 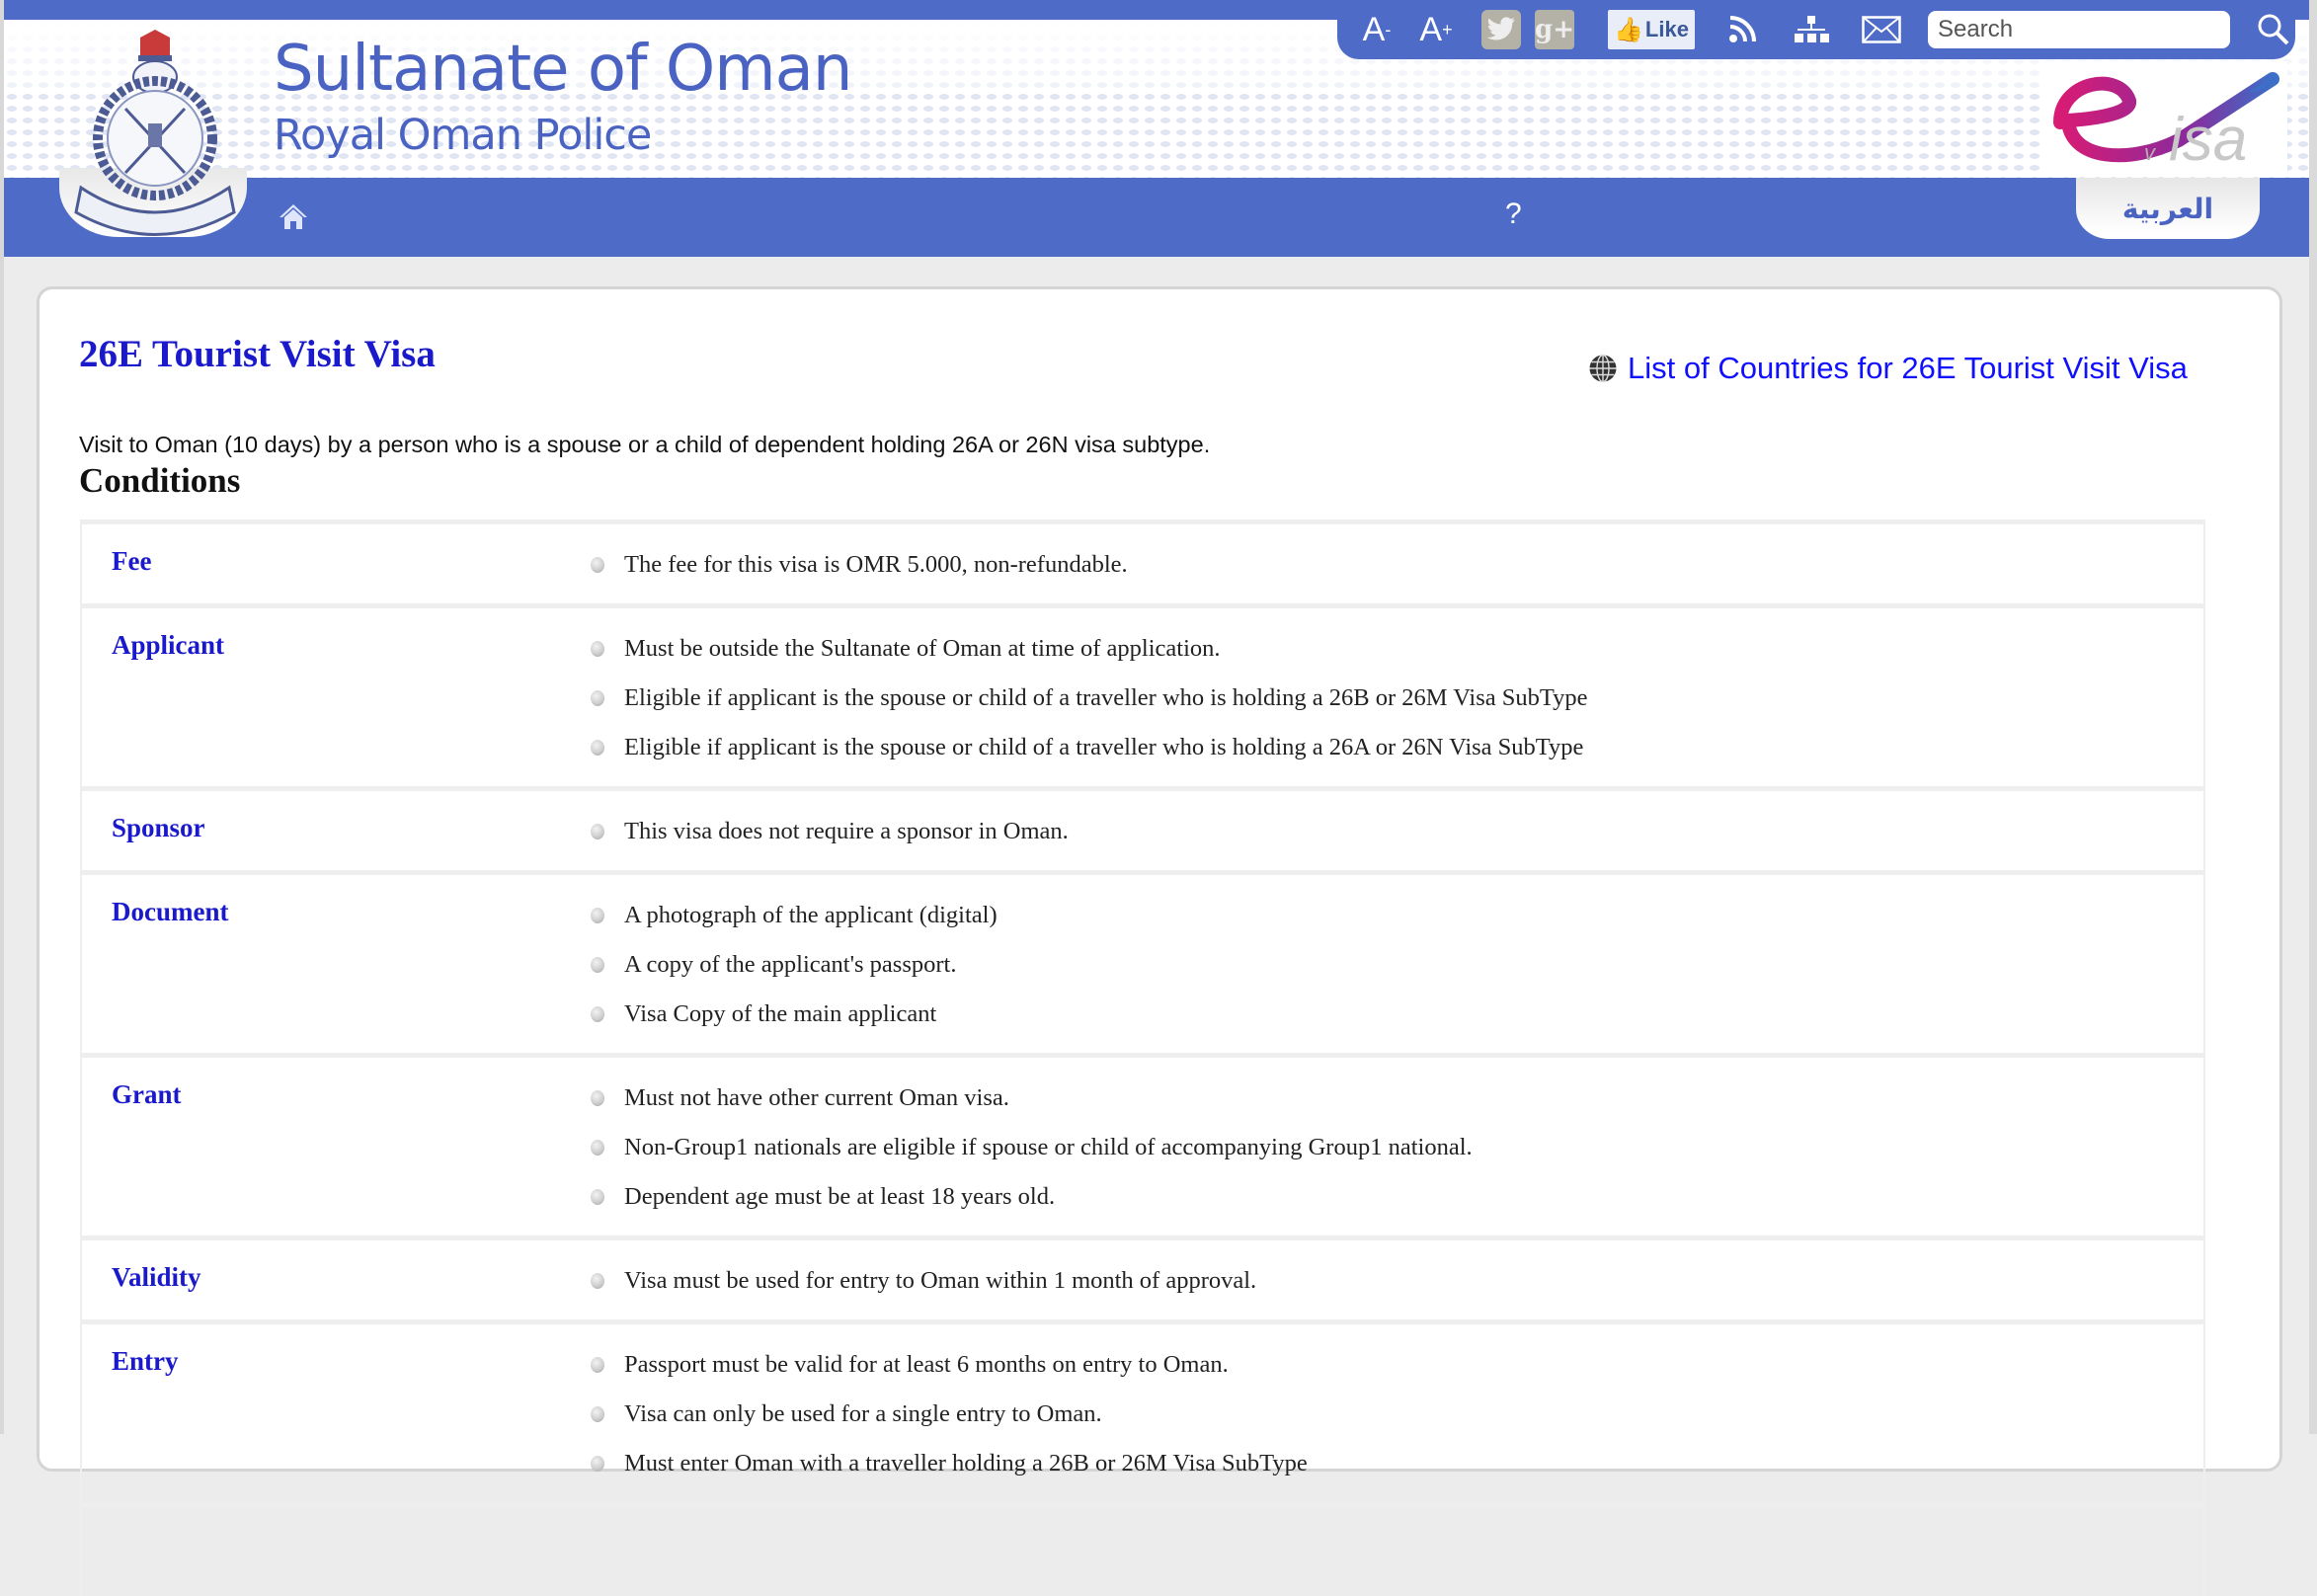 I want to click on email-icon, so click(x=1881, y=29).